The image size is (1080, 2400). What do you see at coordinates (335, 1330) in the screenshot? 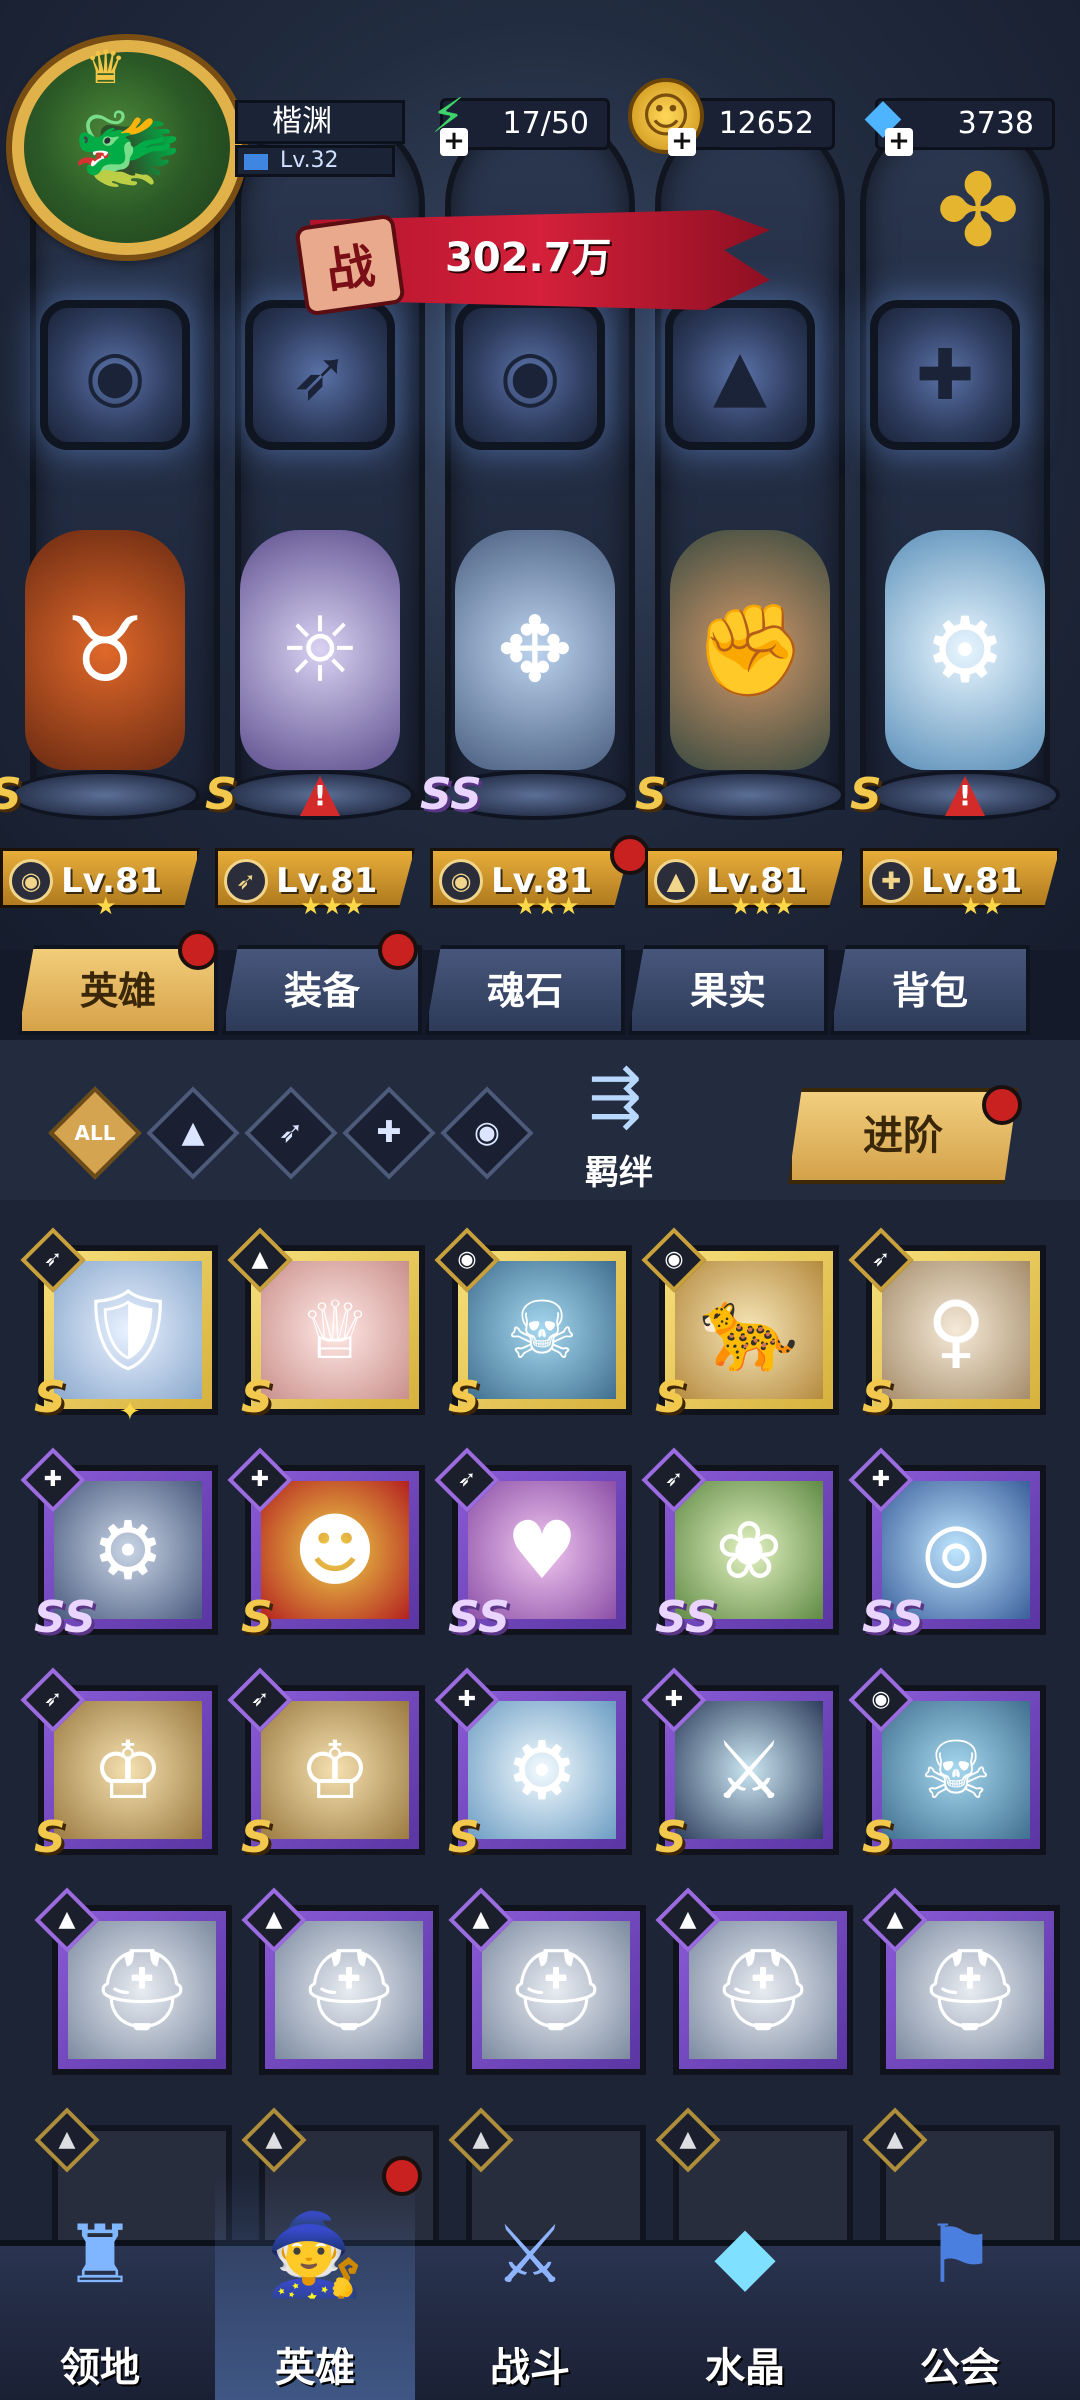
I see `sorceress-hero-portrait: ♕` at bounding box center [335, 1330].